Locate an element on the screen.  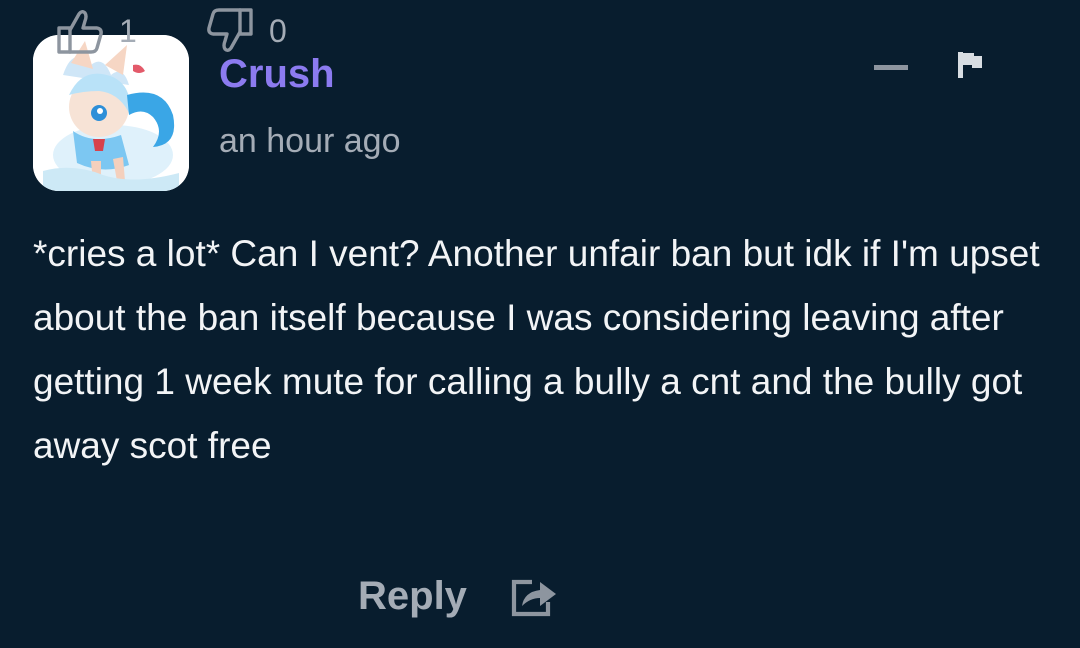
collapse-button is located at coordinates (892, 68).